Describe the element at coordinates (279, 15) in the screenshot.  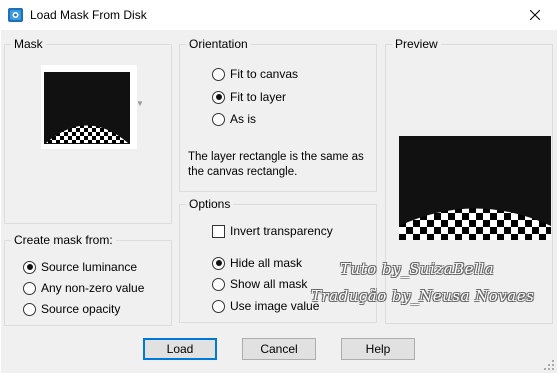
I see `title-bar: Load Mask From Disk` at that location.